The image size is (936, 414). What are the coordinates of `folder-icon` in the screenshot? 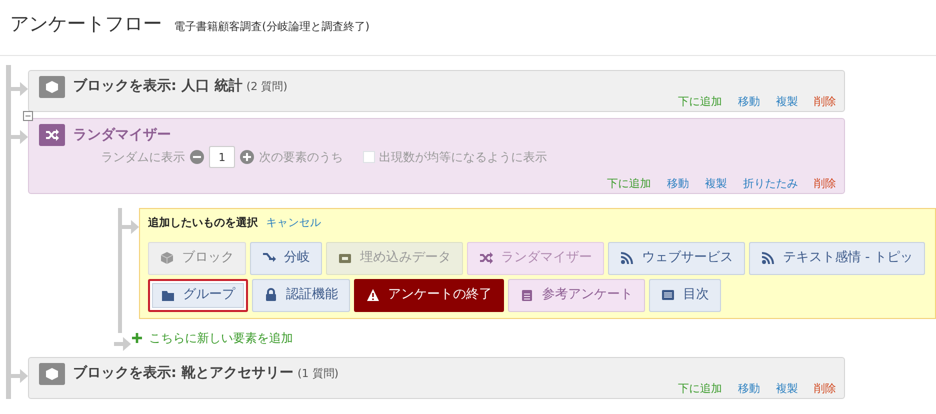 It's located at (168, 295).